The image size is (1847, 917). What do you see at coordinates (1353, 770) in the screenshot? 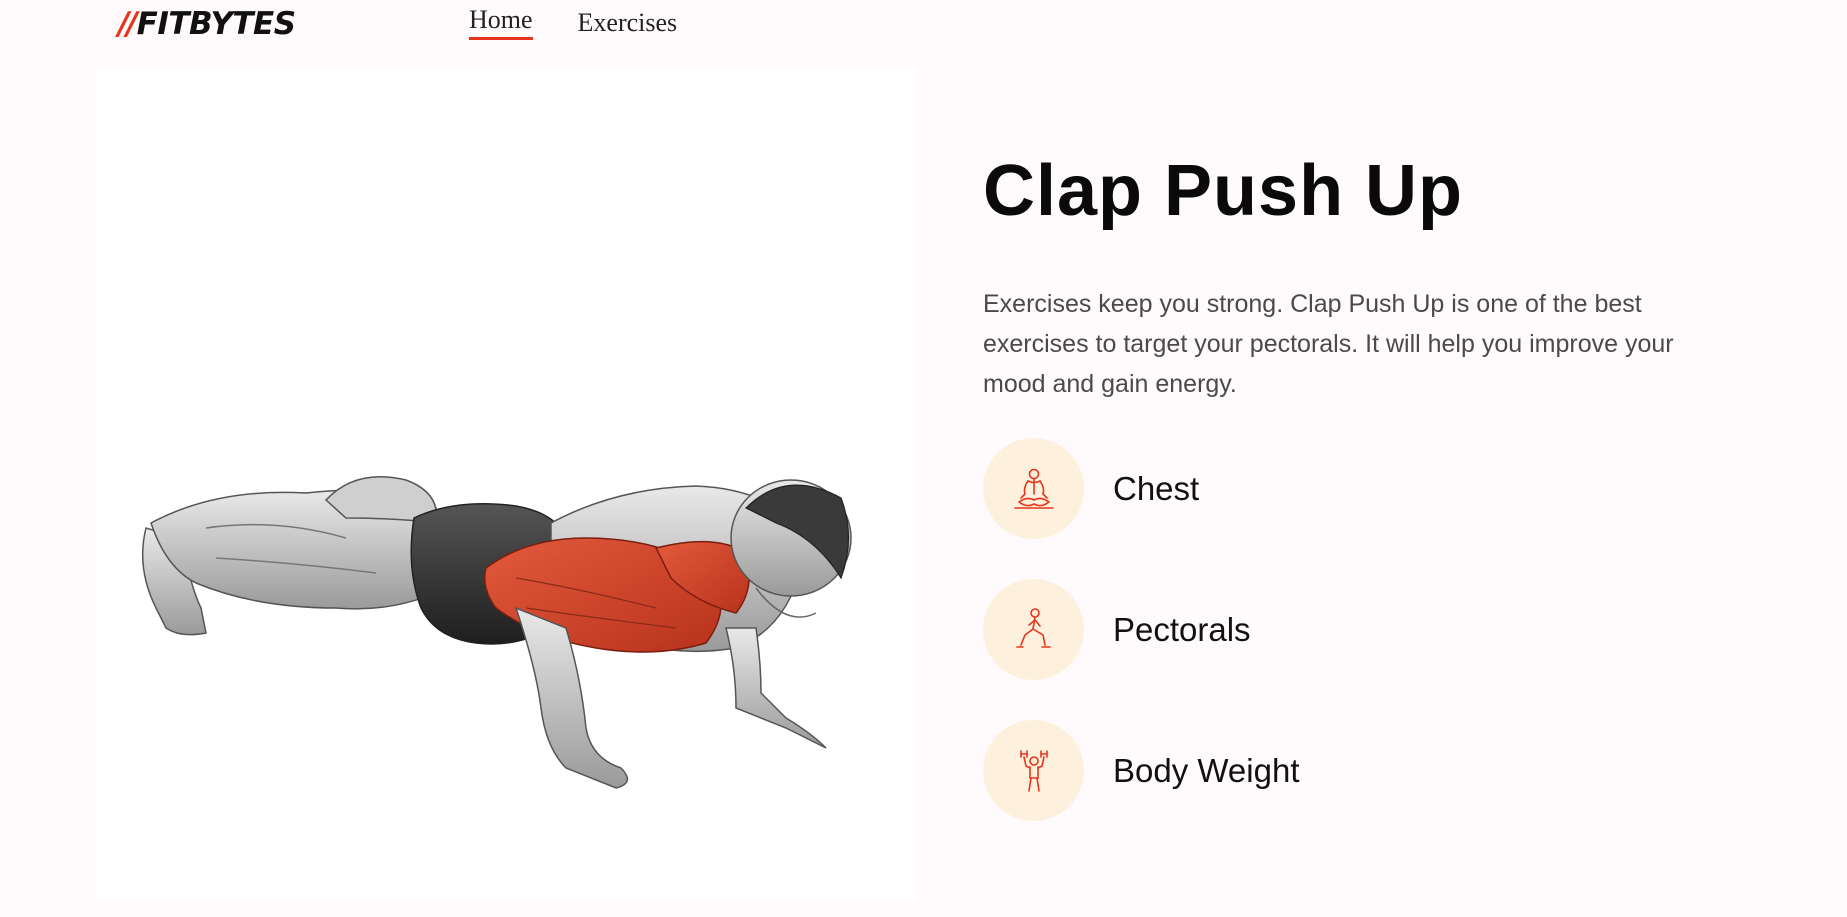
I see `tag-body-weight: Body Weight` at bounding box center [1353, 770].